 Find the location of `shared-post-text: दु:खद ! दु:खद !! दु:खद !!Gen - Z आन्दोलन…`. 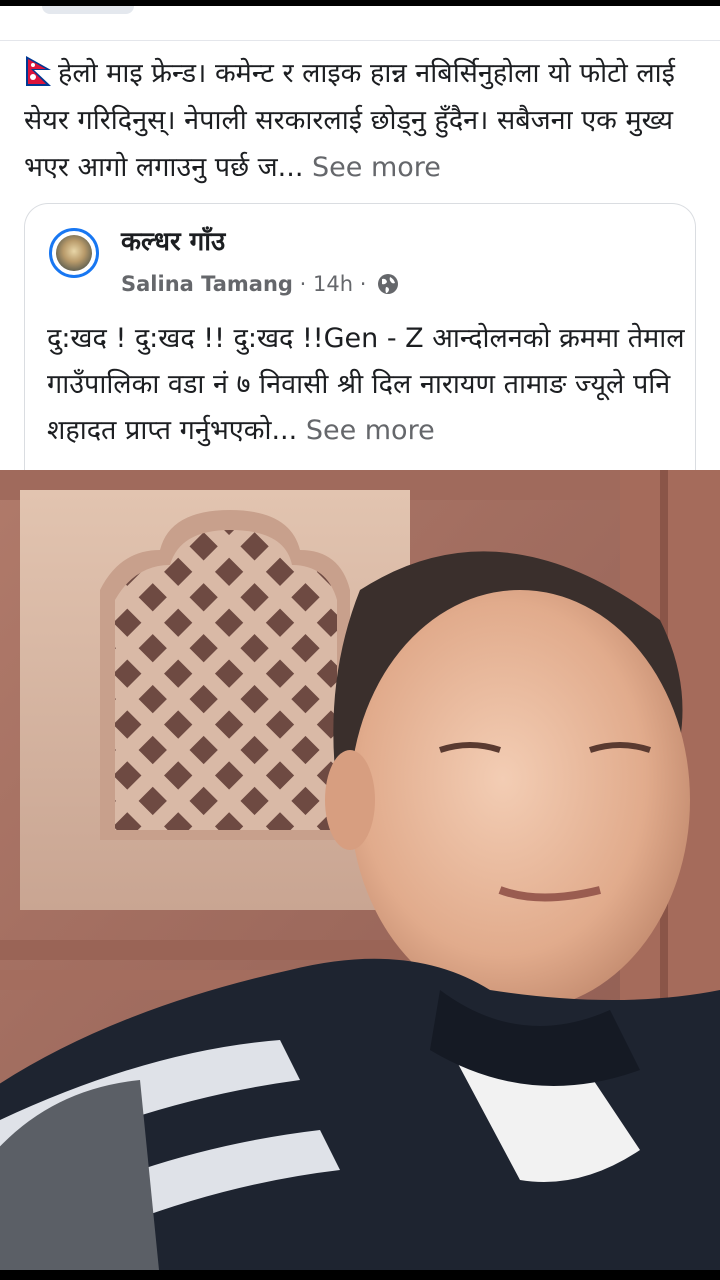

shared-post-text: दु:खद ! दु:खद !! दु:खद !!Gen - Z आन्दोलन… is located at coordinates (367, 385).